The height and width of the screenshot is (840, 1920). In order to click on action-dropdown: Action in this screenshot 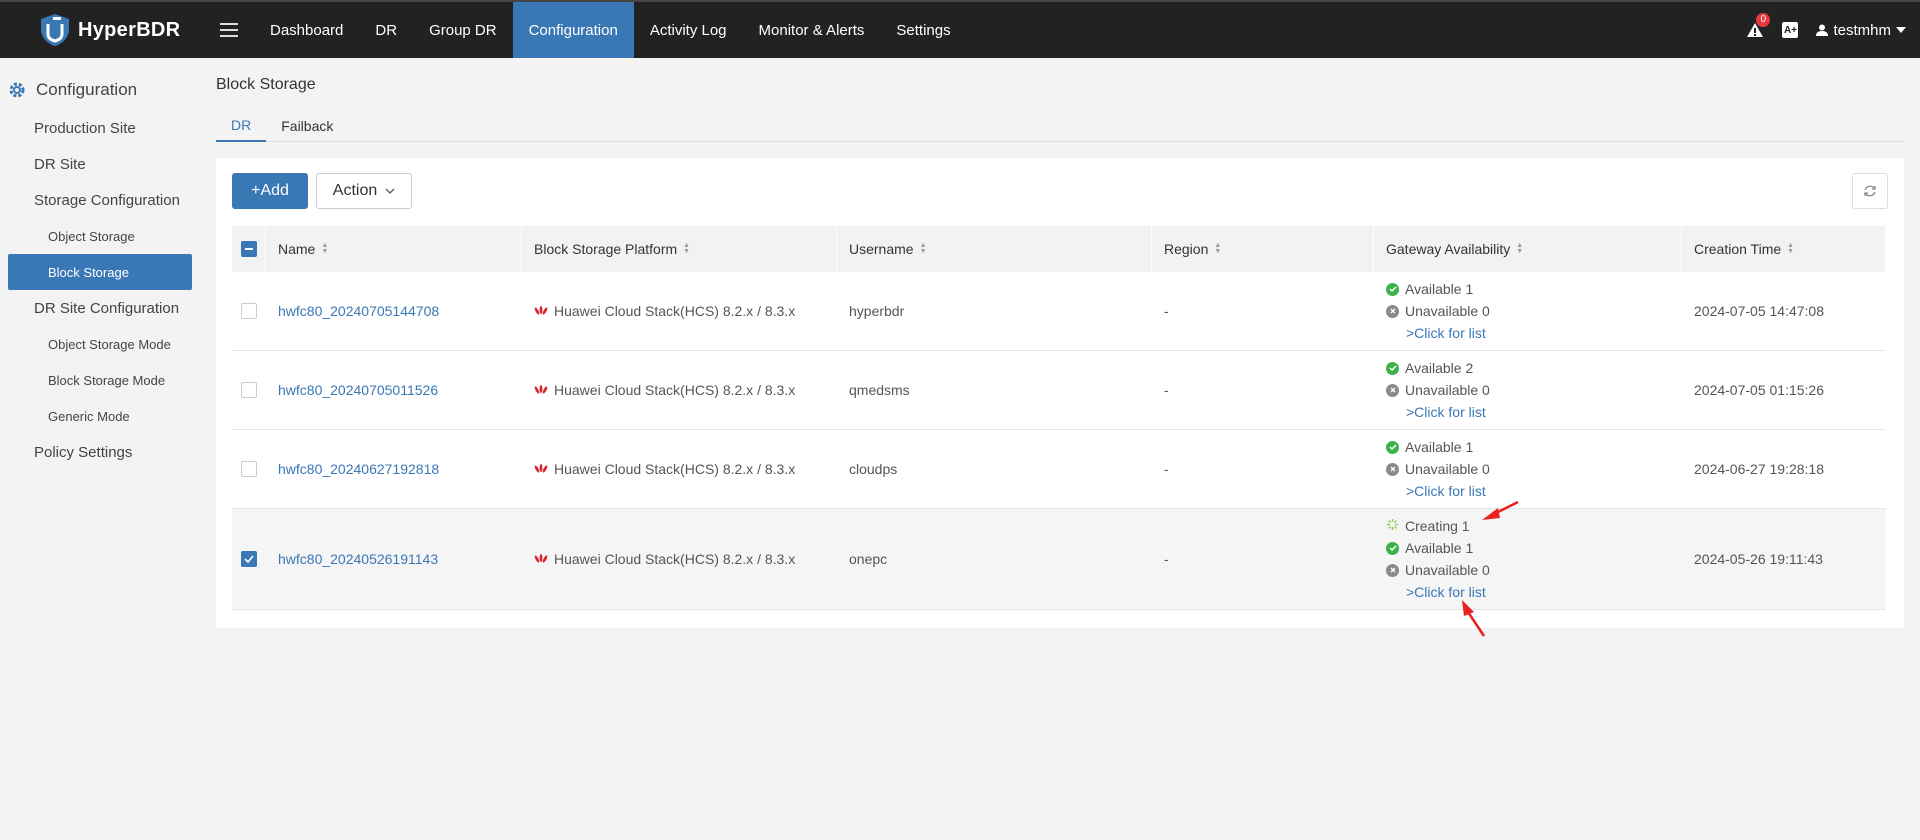, I will do `click(364, 191)`.